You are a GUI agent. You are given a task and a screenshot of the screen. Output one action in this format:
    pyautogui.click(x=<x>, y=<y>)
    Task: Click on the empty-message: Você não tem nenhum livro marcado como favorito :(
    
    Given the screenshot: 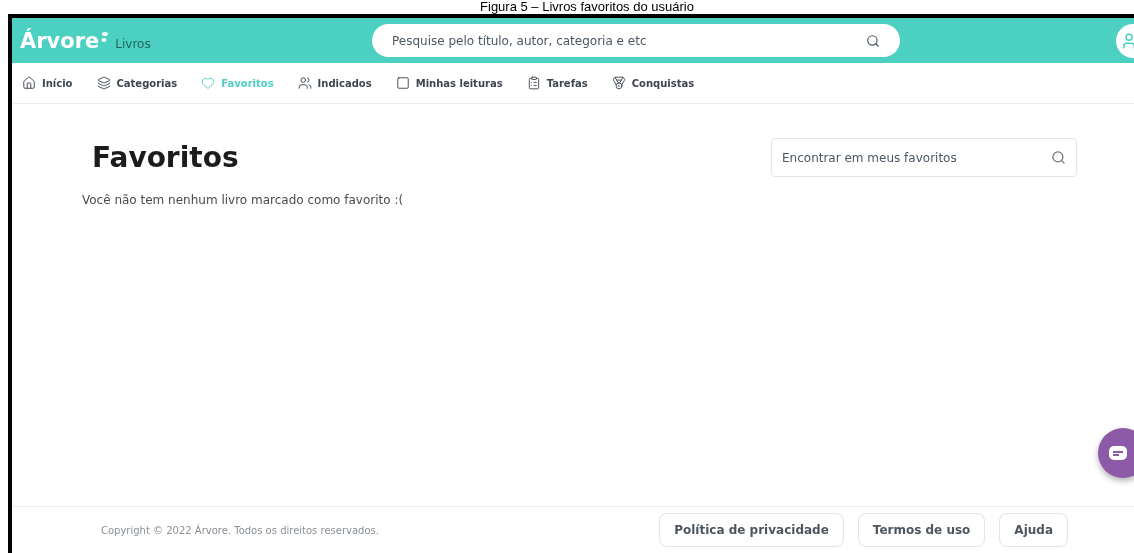 What is the action you would take?
    pyautogui.click(x=243, y=200)
    